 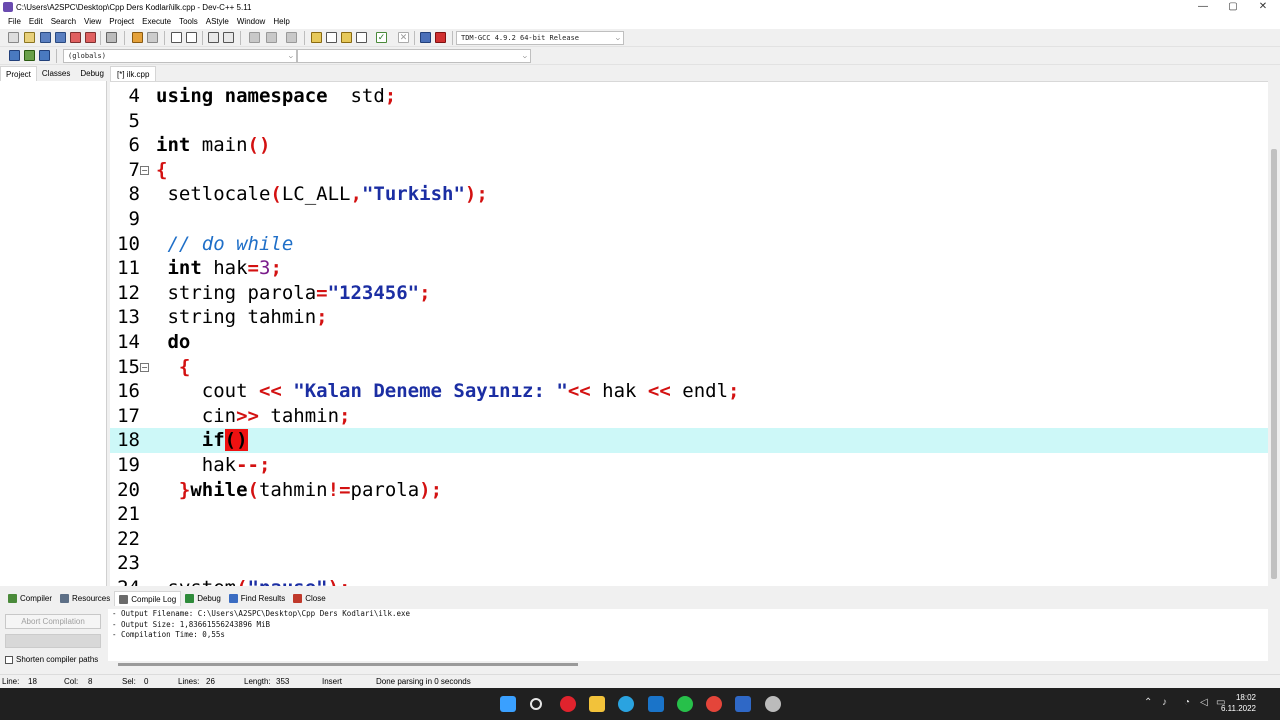 What do you see at coordinates (414, 56) in the screenshot?
I see `member-select: ⌵` at bounding box center [414, 56].